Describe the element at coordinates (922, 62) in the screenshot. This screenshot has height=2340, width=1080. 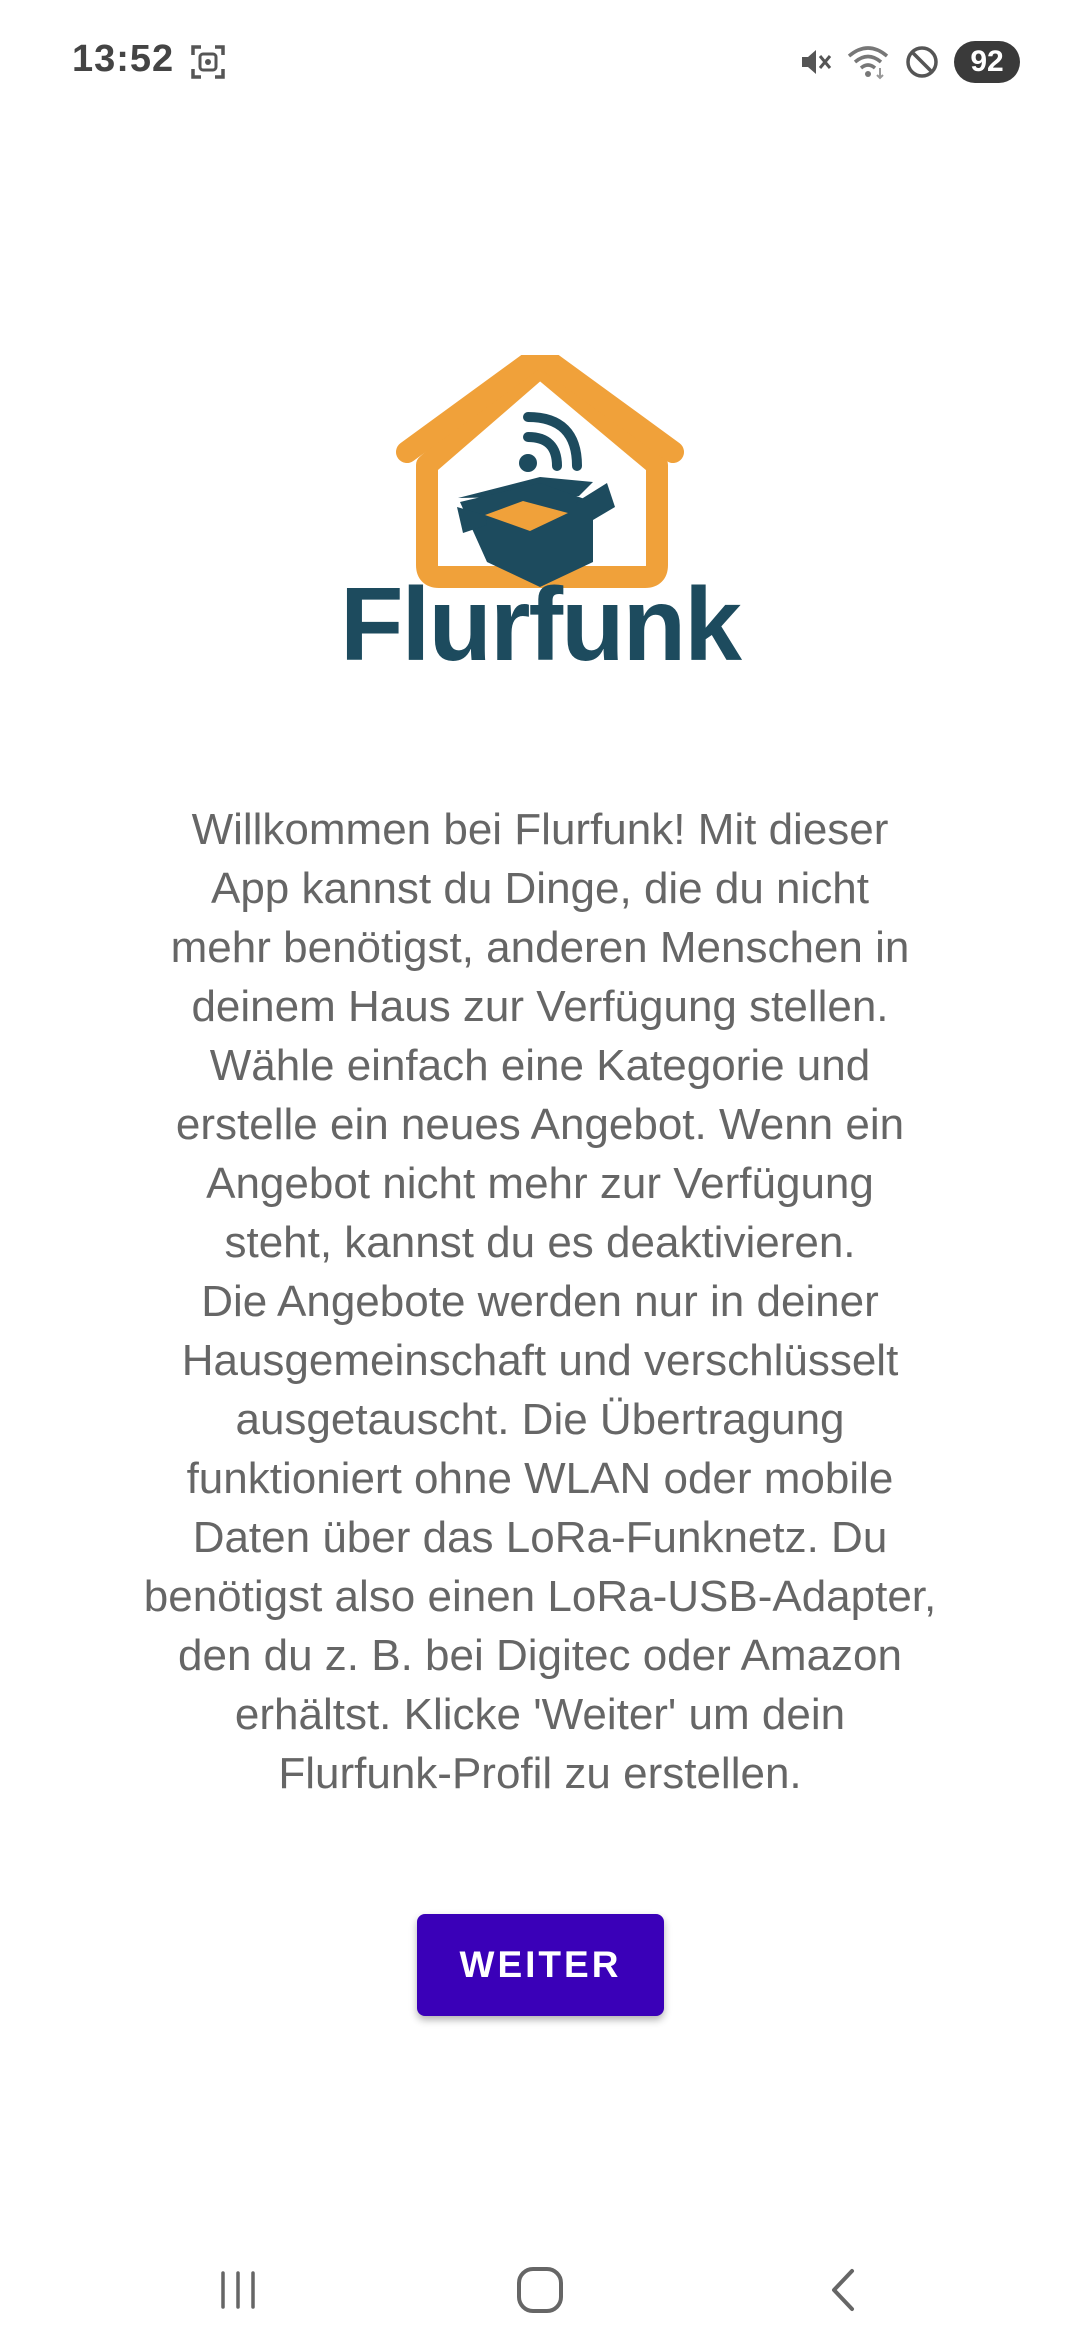
I see `do-not-disturb-icon` at that location.